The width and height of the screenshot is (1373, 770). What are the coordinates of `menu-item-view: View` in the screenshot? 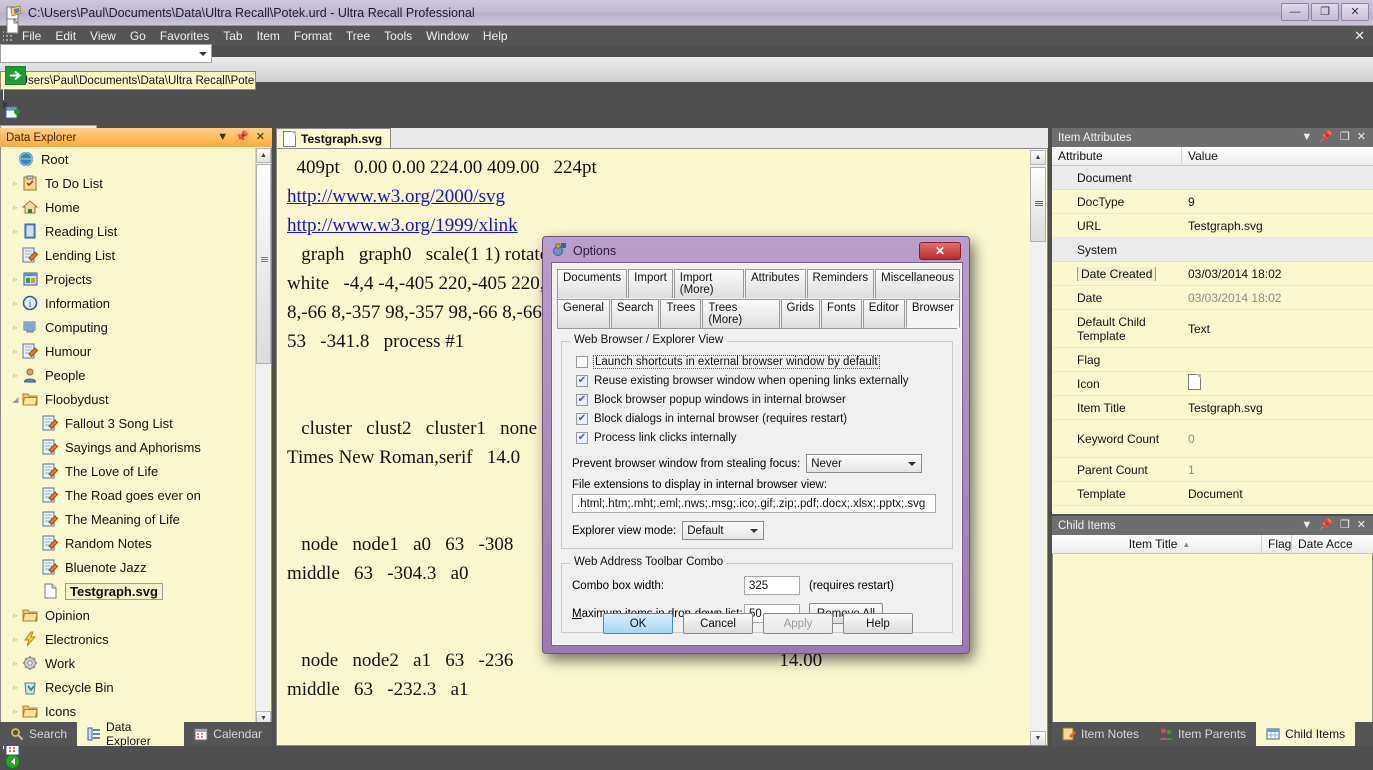 It's located at (103, 36).